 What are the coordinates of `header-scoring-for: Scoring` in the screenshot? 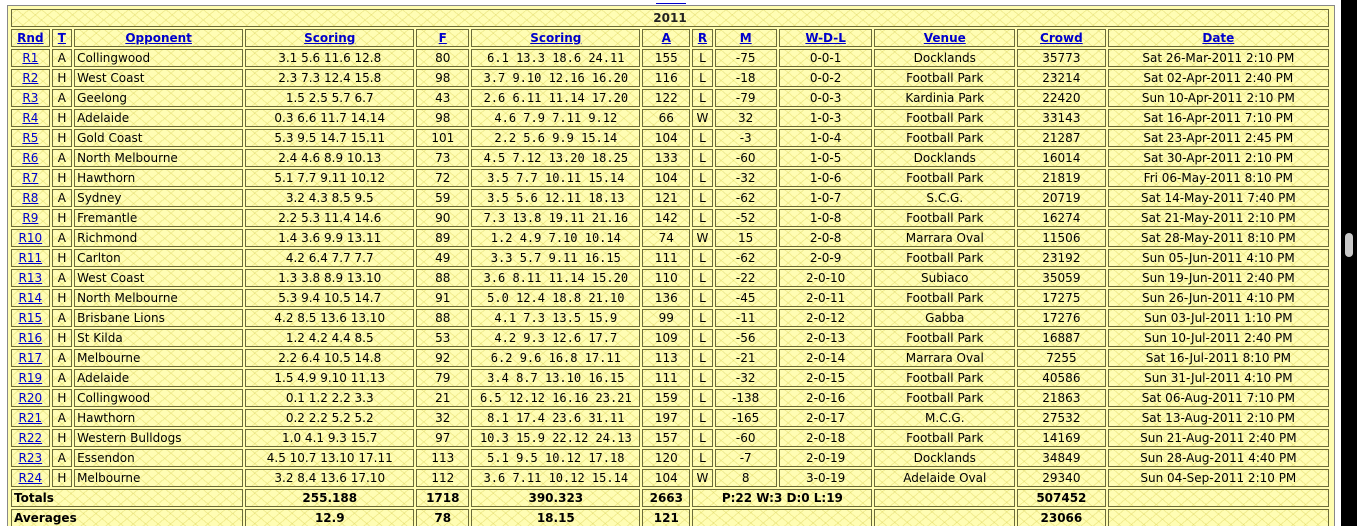 It's located at (330, 38).